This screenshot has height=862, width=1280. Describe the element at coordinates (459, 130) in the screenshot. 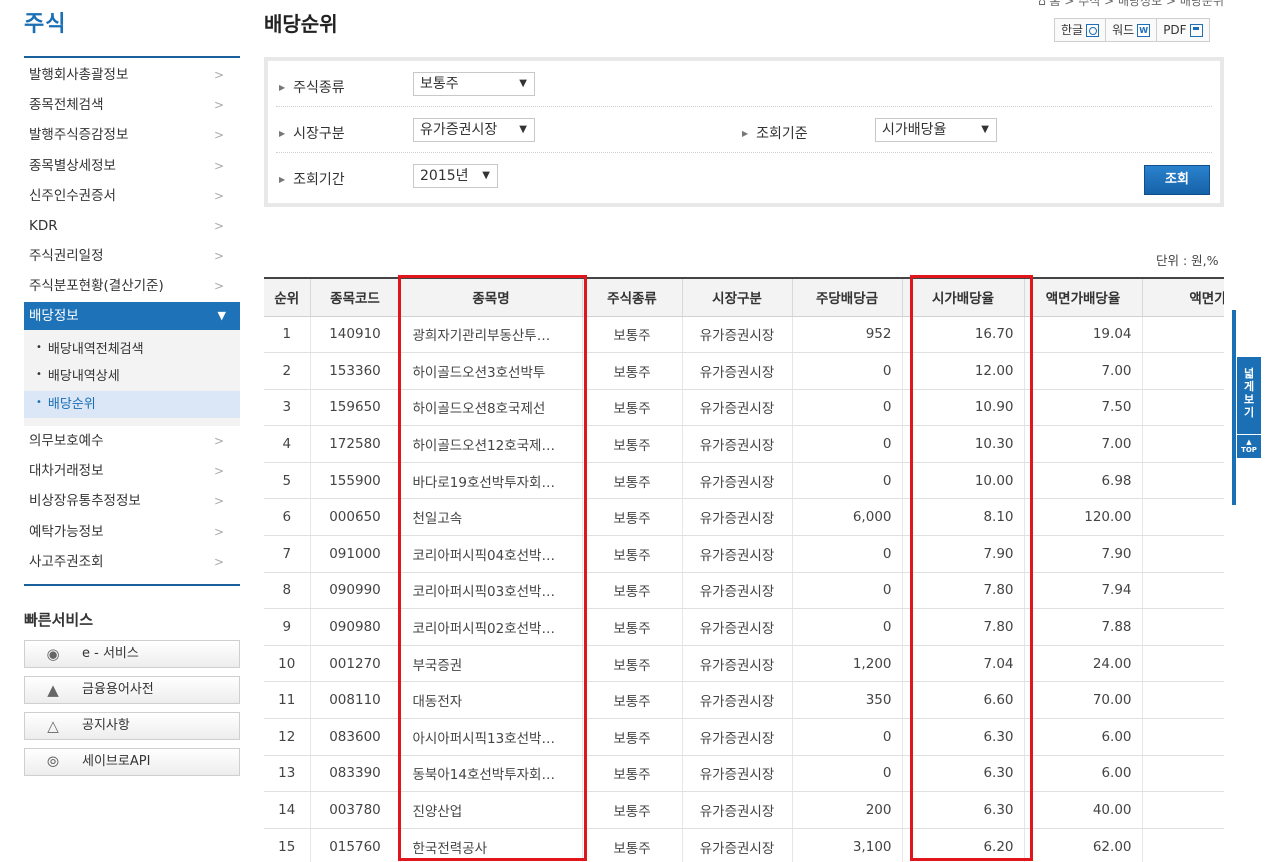

I see `select-value: 유가증권시장` at that location.